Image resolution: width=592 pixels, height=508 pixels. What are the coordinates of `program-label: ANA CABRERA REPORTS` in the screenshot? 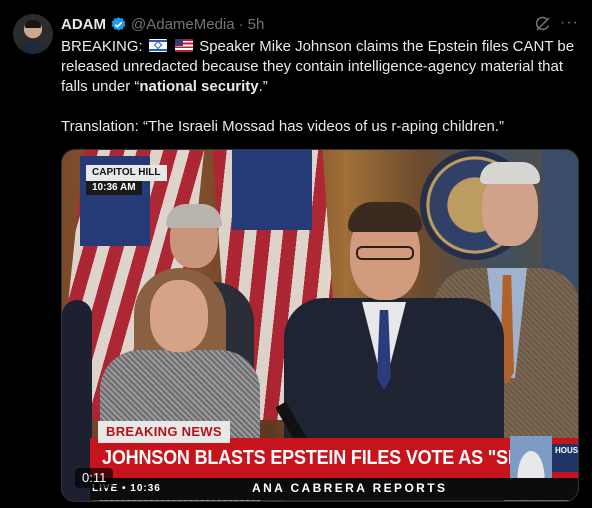 It's located at (350, 488).